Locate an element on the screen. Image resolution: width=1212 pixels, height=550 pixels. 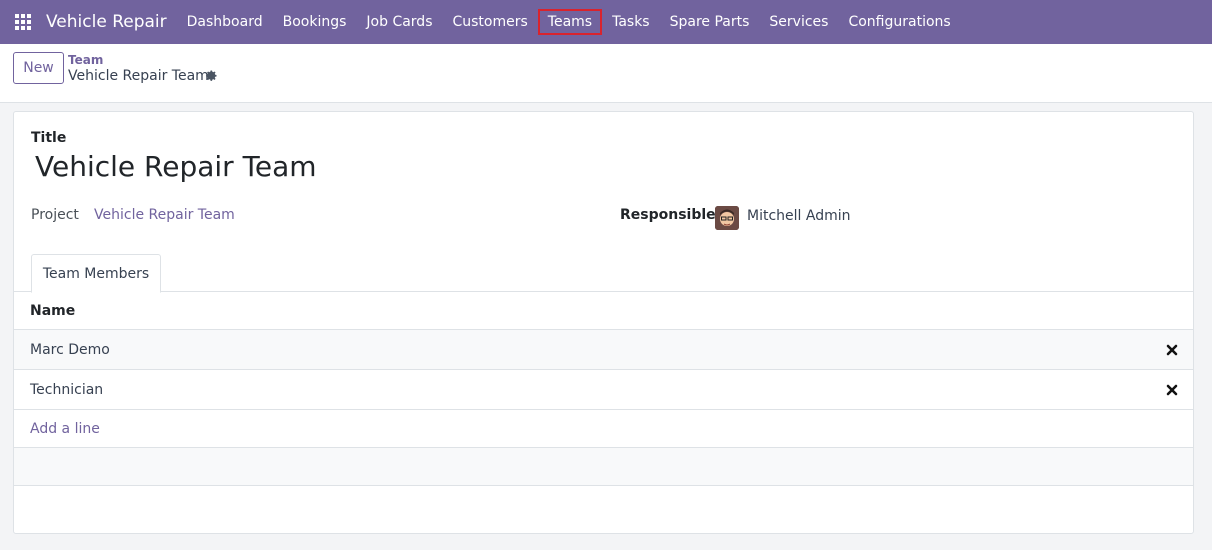
new-button: New is located at coordinates (38, 68).